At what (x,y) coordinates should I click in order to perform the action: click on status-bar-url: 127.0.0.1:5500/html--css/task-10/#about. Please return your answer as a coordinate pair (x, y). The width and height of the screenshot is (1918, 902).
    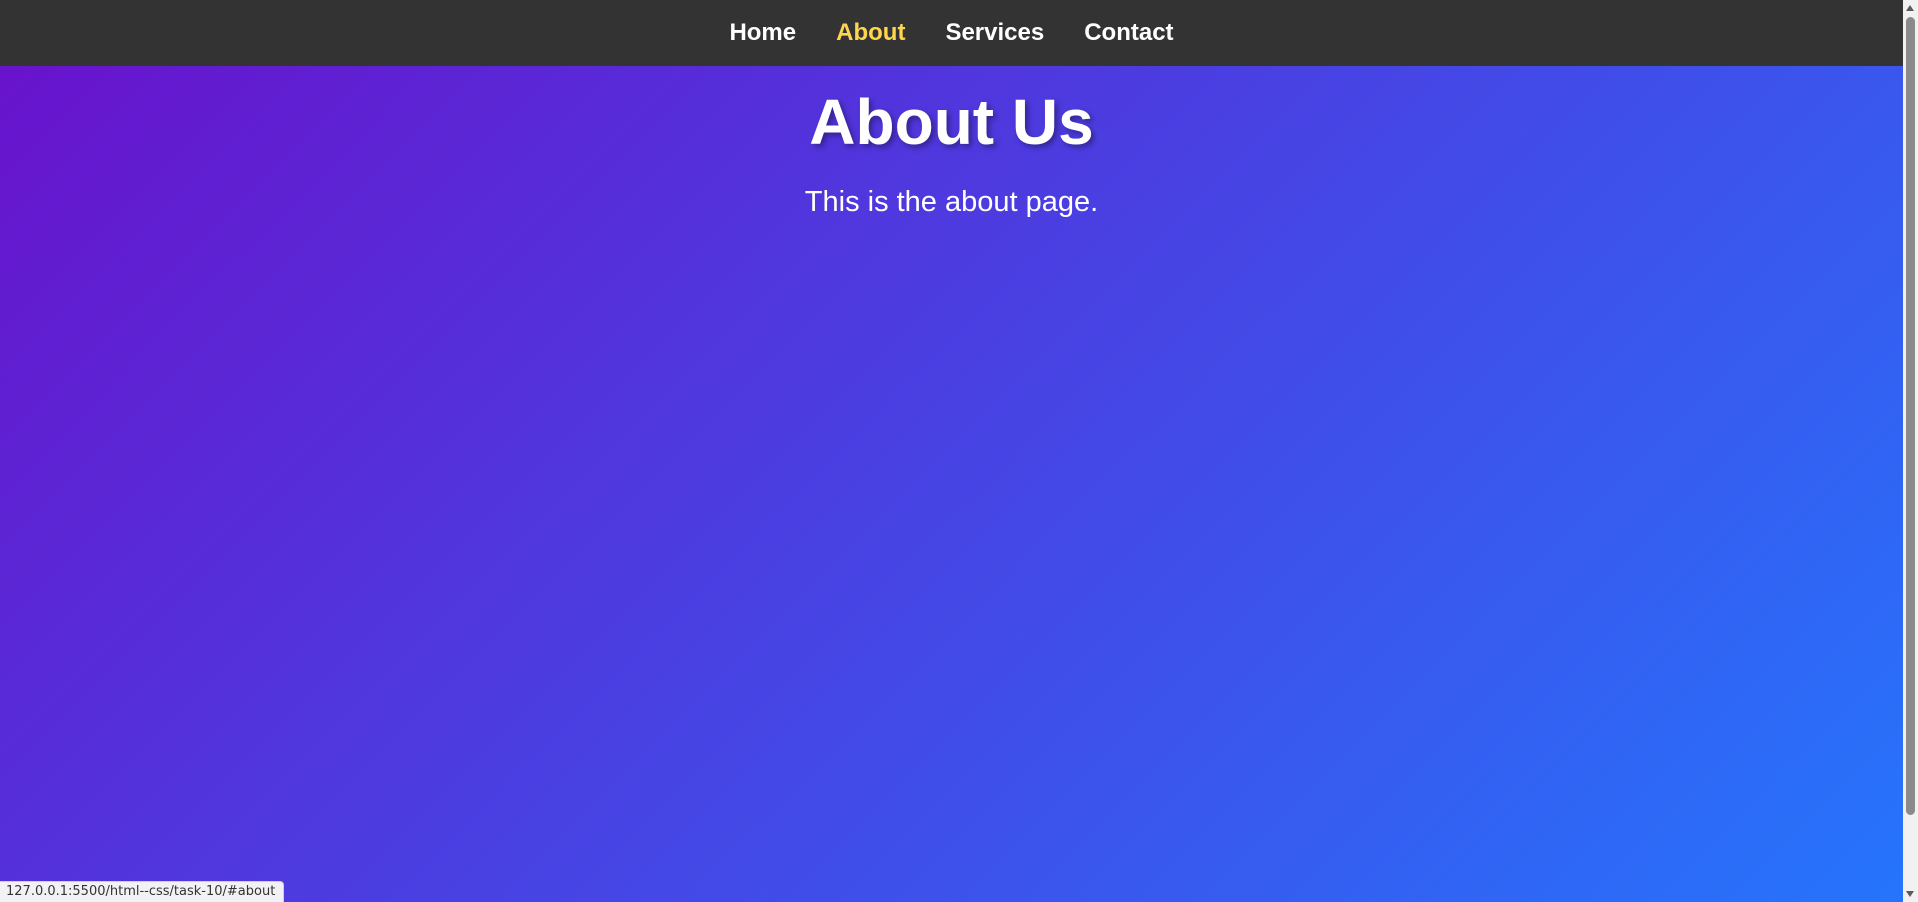
    Looking at the image, I should click on (142, 891).